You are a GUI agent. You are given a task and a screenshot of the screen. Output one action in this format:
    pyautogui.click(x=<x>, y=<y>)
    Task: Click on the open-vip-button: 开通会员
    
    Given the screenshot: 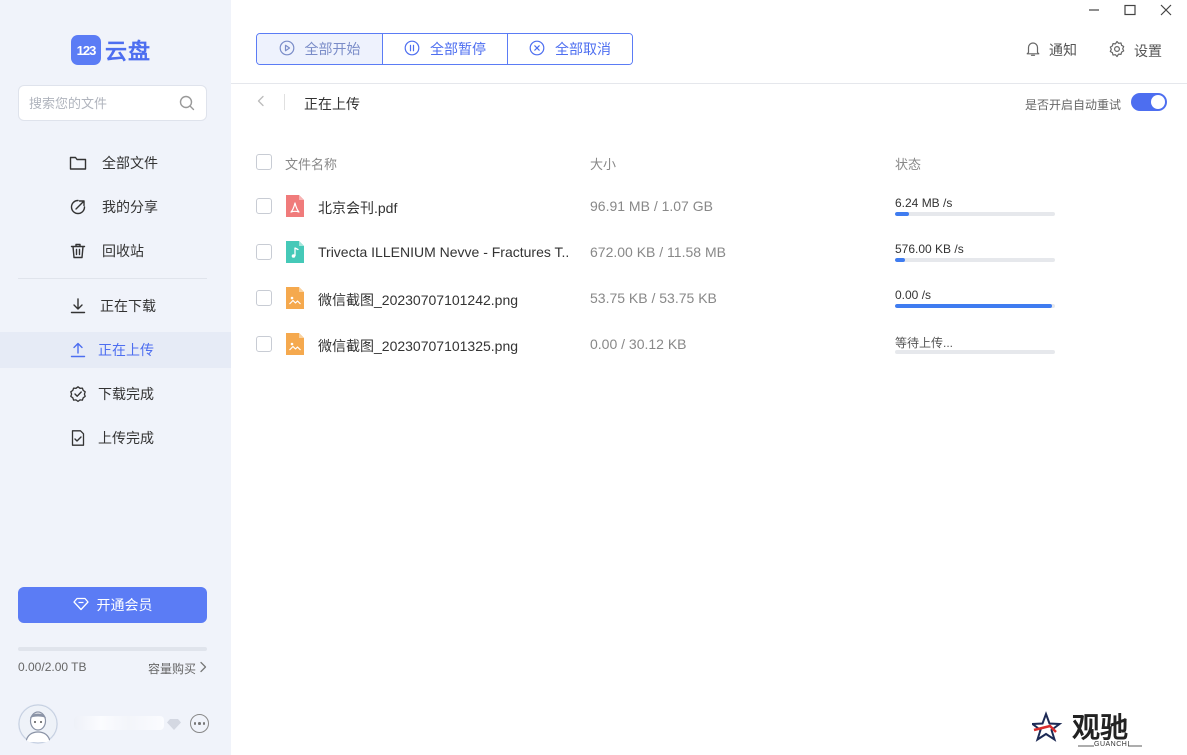 What is the action you would take?
    pyautogui.click(x=112, y=605)
    